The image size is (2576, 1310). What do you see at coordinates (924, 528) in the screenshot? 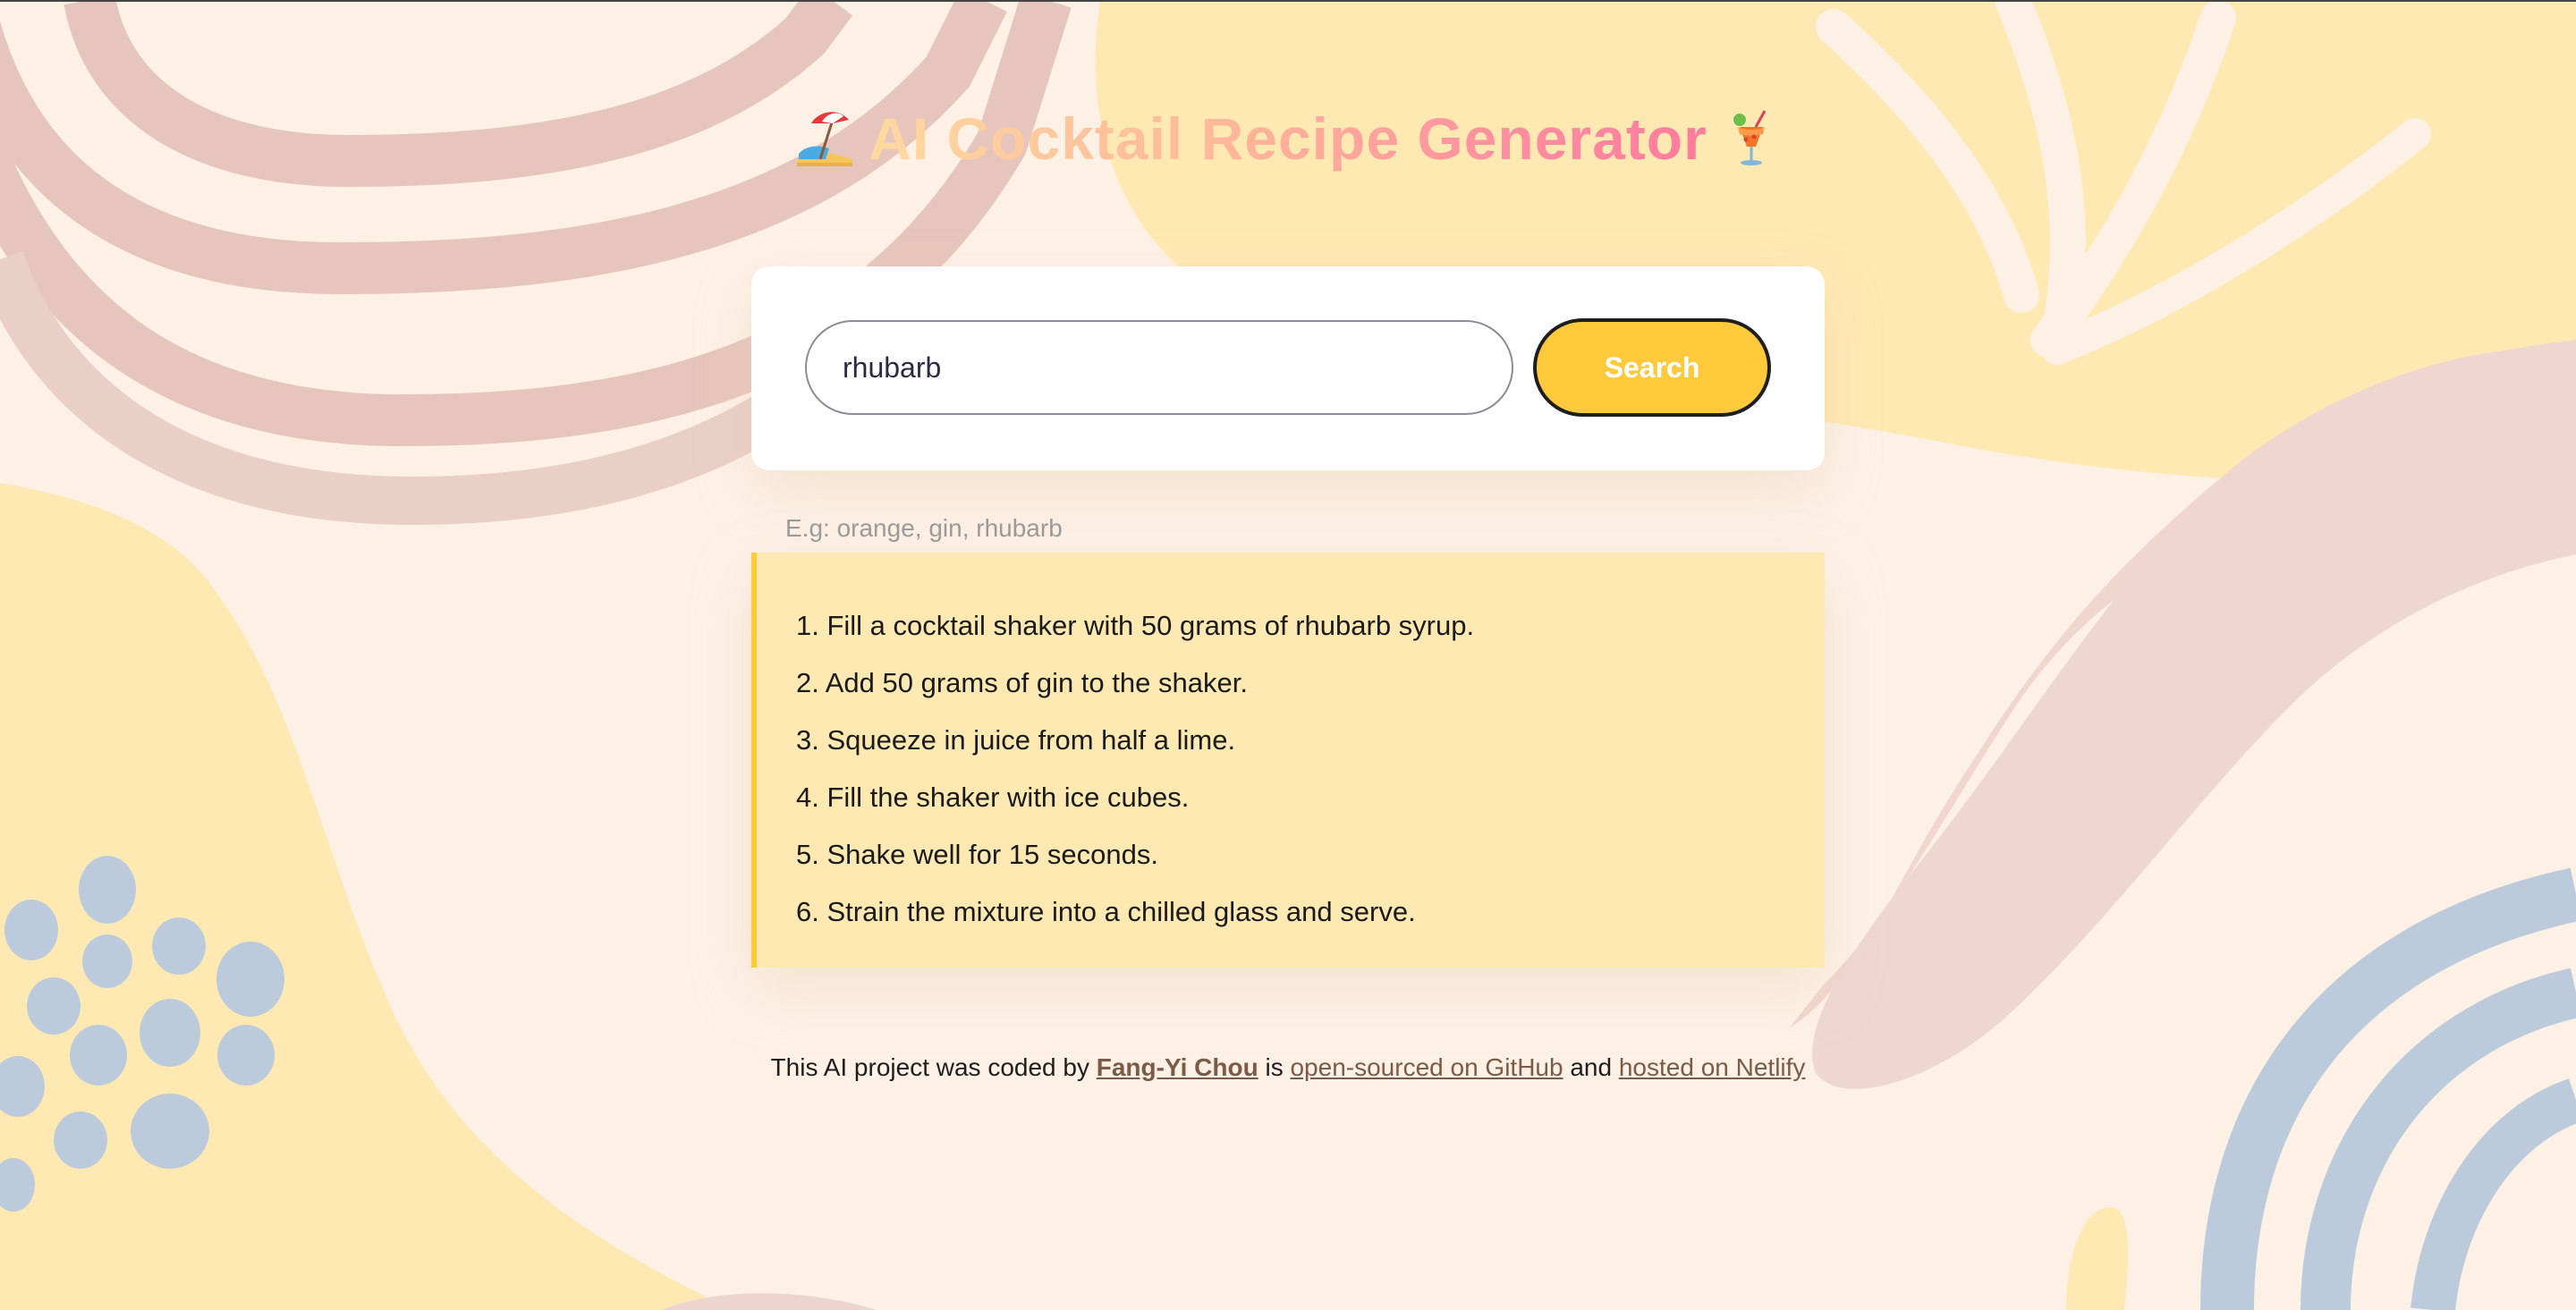
I see `search-hint: E.g: orange, gin, rhubarb` at bounding box center [924, 528].